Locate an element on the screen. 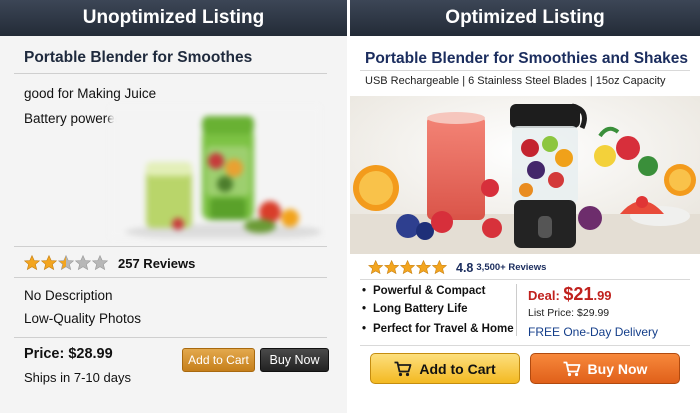 This screenshot has width=700, height=413. deal-price: Deal: $21.99 is located at coordinates (570, 294).